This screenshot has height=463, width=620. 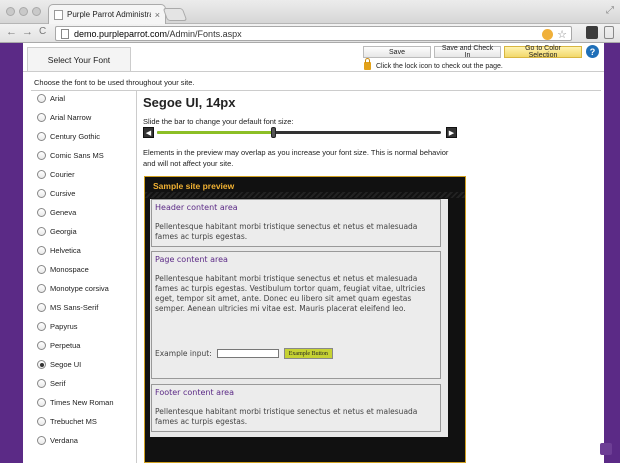 I want to click on fullscreen-icon: ⤢, so click(x=610, y=10).